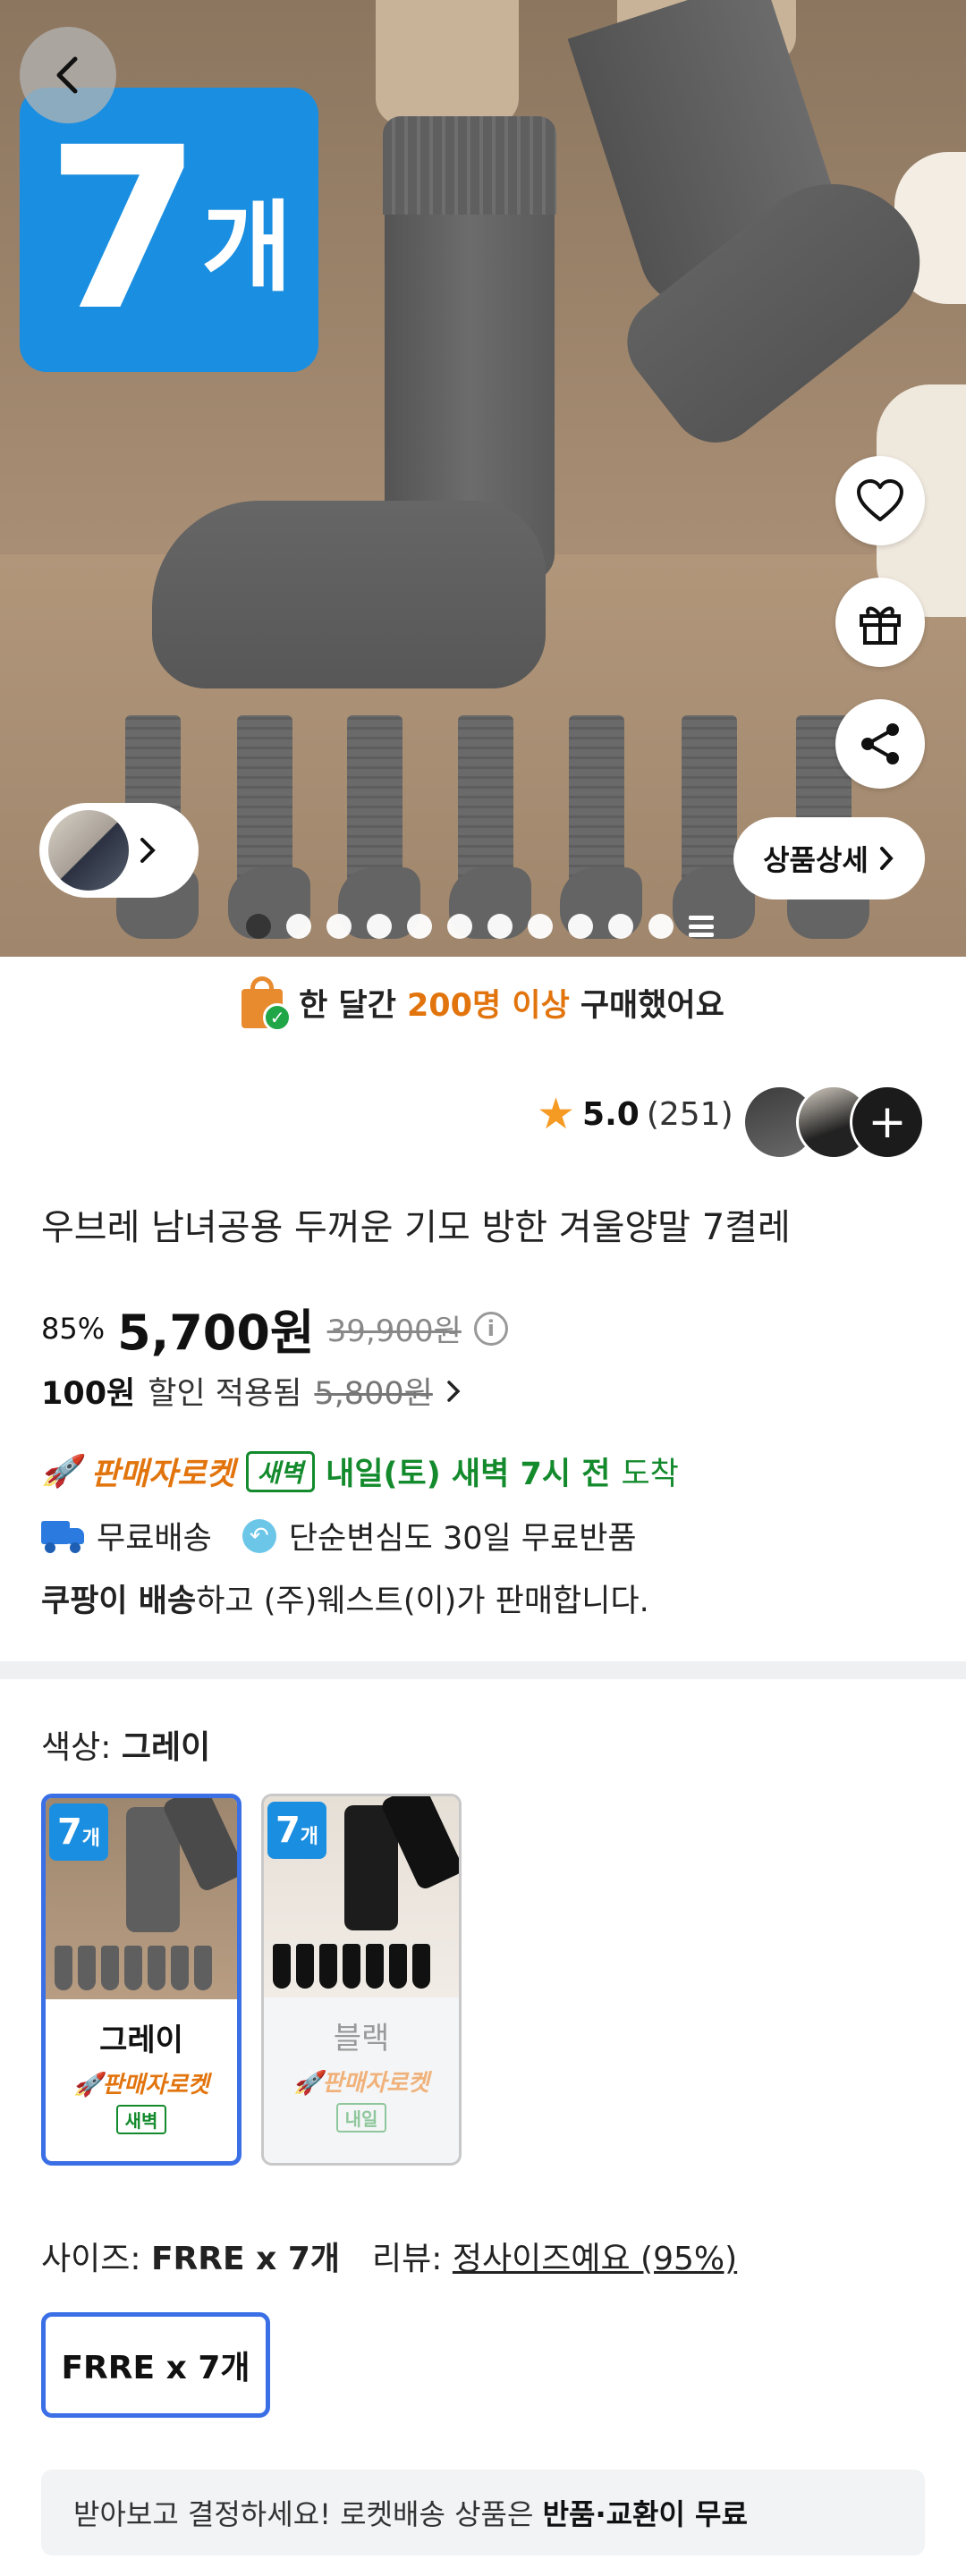 The height and width of the screenshot is (2576, 966). Describe the element at coordinates (190, 2256) in the screenshot. I see `size-label-group: 사이즈: FRRE x 7개` at that location.